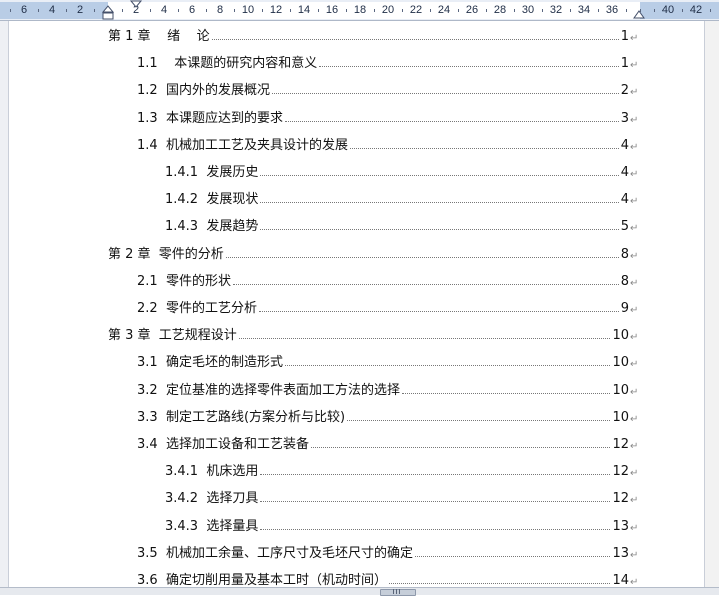 This screenshot has height=596, width=719. What do you see at coordinates (387, 388) in the screenshot?
I see `toc-entry: 3.2 定位基准的选择零件表面加工方法的选择 10 ↵` at bounding box center [387, 388].